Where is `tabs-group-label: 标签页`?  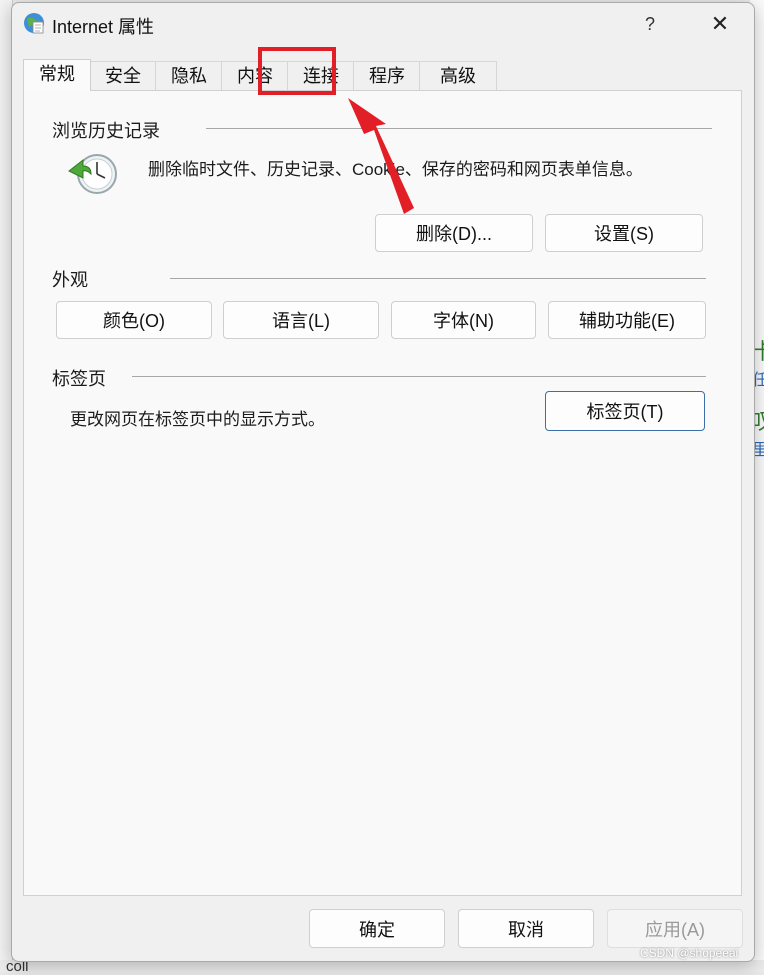
tabs-group-label: 标签页 is located at coordinates (79, 379).